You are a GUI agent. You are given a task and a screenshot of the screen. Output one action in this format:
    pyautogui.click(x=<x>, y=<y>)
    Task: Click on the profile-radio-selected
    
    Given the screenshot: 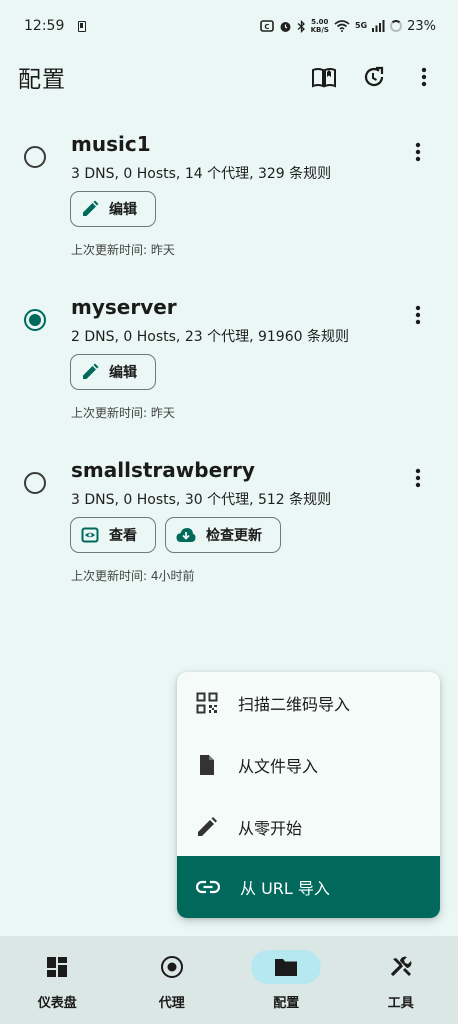 What is the action you would take?
    pyautogui.click(x=35, y=320)
    